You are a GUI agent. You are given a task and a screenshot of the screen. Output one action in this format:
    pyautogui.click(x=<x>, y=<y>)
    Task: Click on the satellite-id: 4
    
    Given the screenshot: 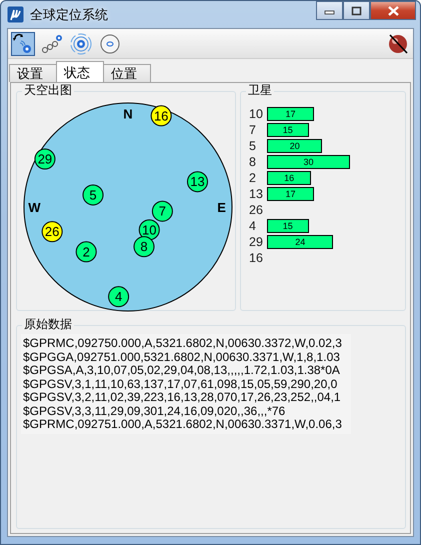 What is the action you would take?
    pyautogui.click(x=253, y=226)
    